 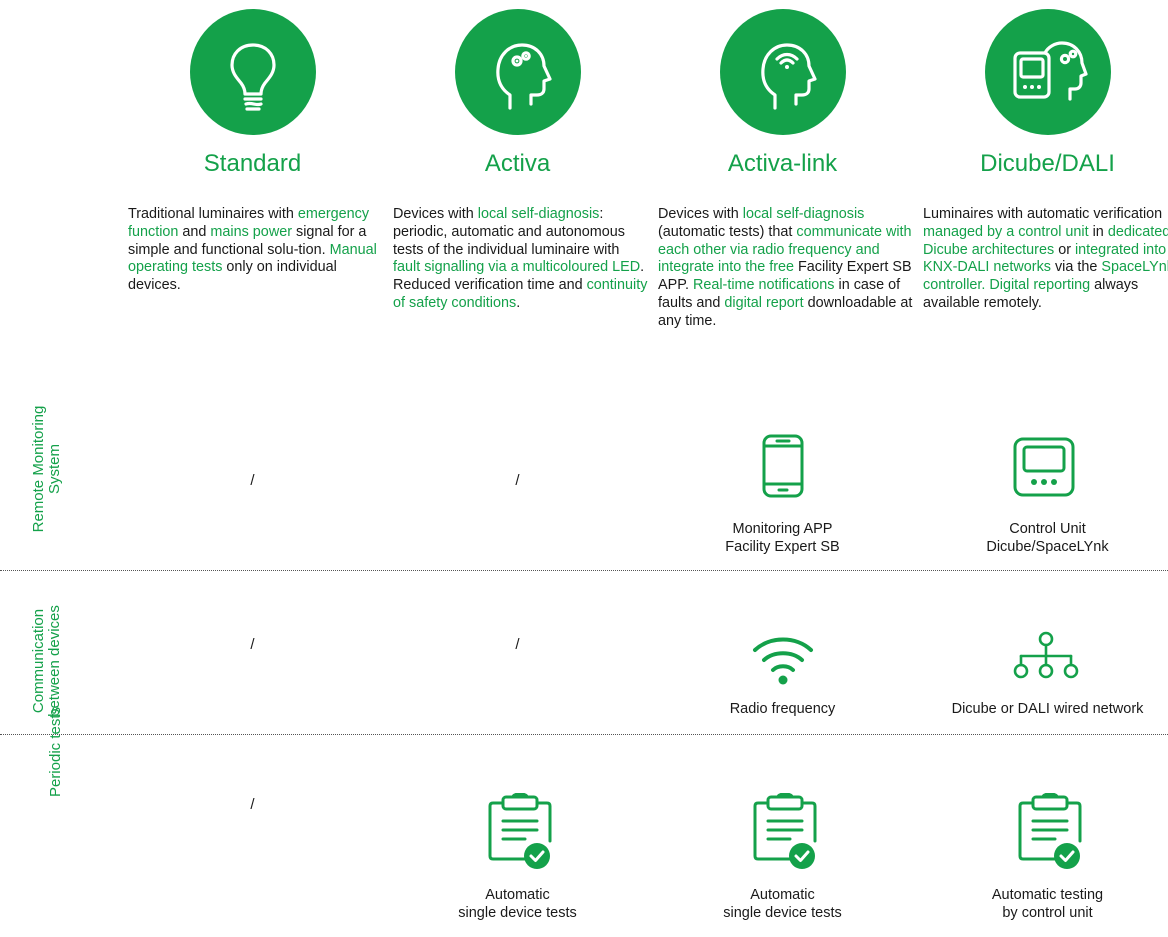 What do you see at coordinates (788, 76) in the screenshot?
I see `head-wifi-icon` at bounding box center [788, 76].